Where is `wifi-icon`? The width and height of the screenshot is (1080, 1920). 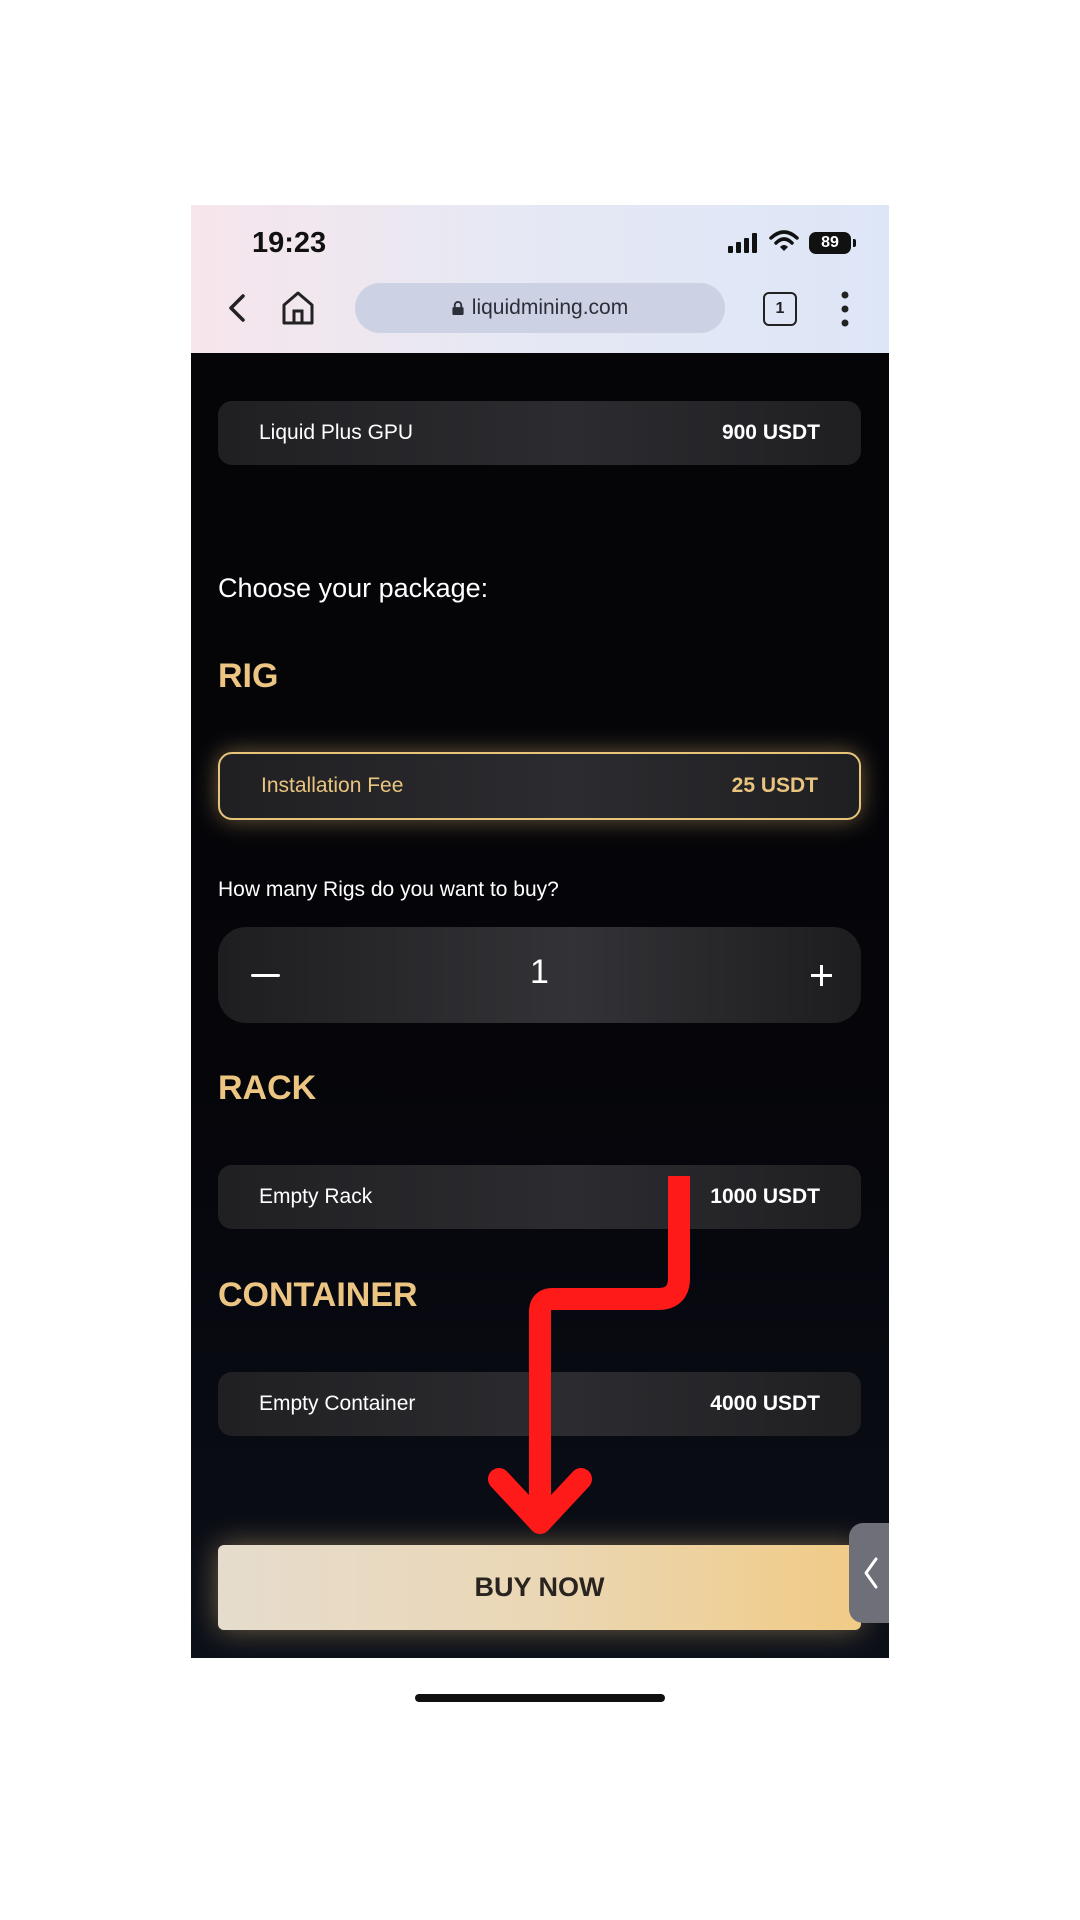
wifi-icon is located at coordinates (784, 240).